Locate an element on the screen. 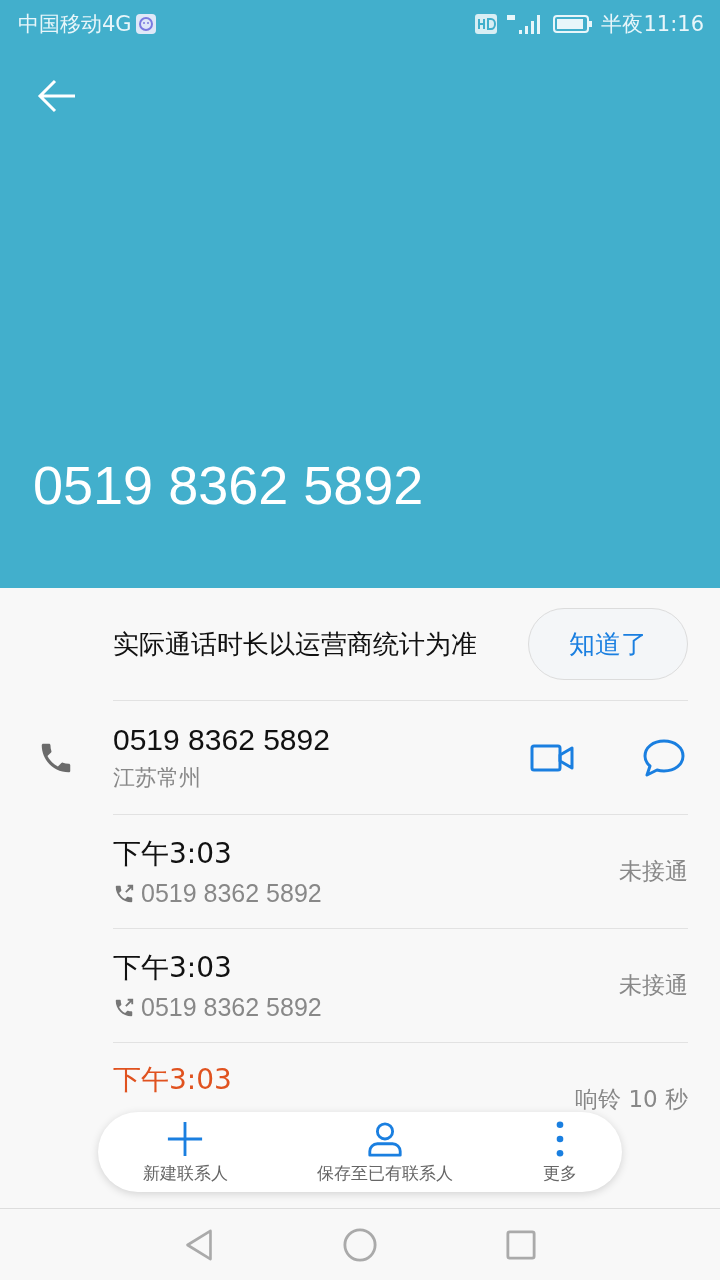 Image resolution: width=720 pixels, height=1280 pixels. recents-nav-icon is located at coordinates (520, 1244).